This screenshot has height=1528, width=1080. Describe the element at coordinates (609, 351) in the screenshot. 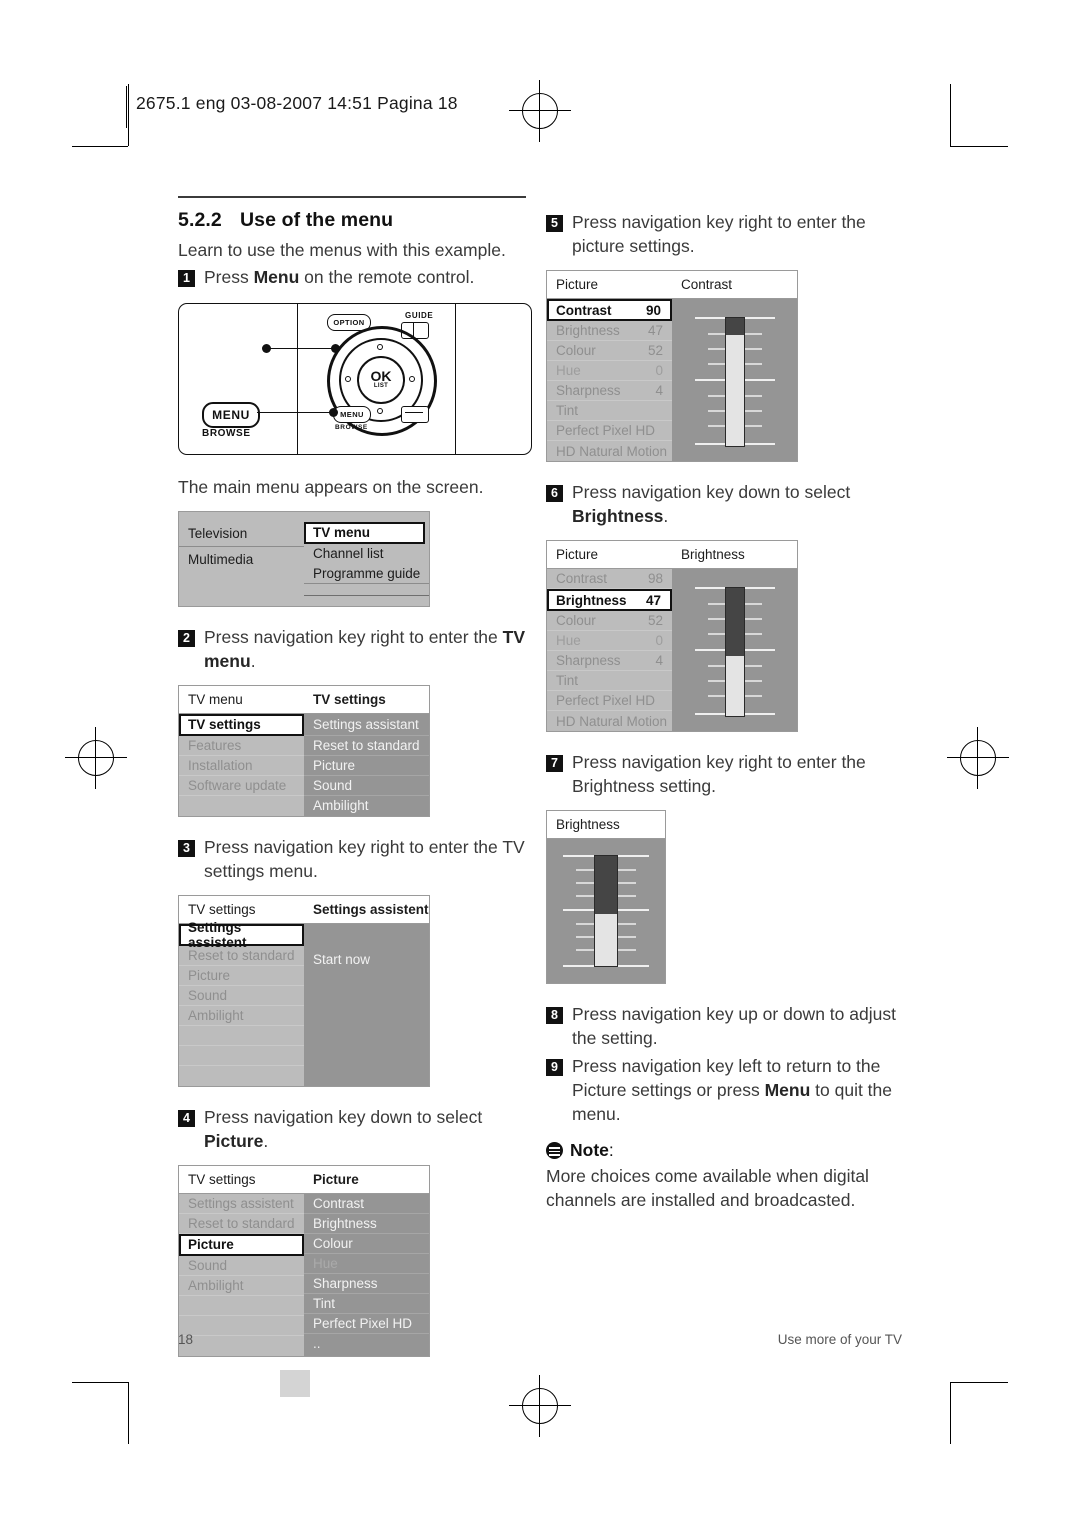

I see `menu-step5-item-colour: Colour 52` at that location.